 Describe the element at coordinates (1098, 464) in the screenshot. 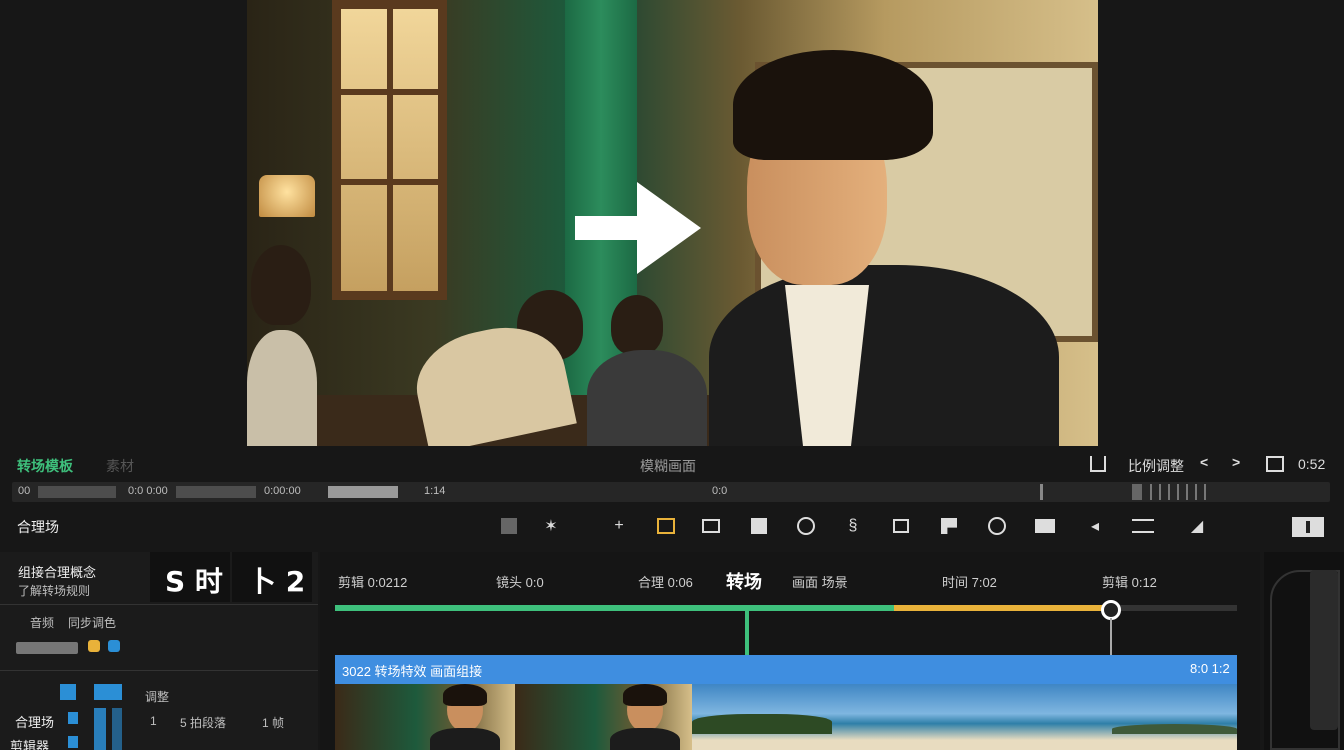

I see `crop-icon` at that location.